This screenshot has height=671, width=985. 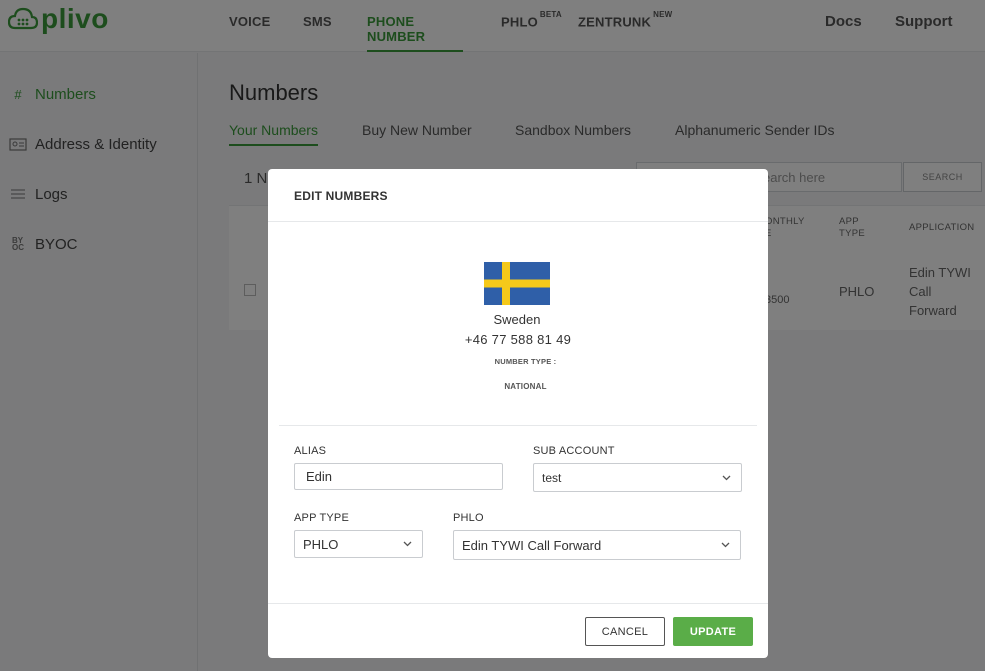 What do you see at coordinates (625, 631) in the screenshot?
I see `cancel-button: CANCEL` at bounding box center [625, 631].